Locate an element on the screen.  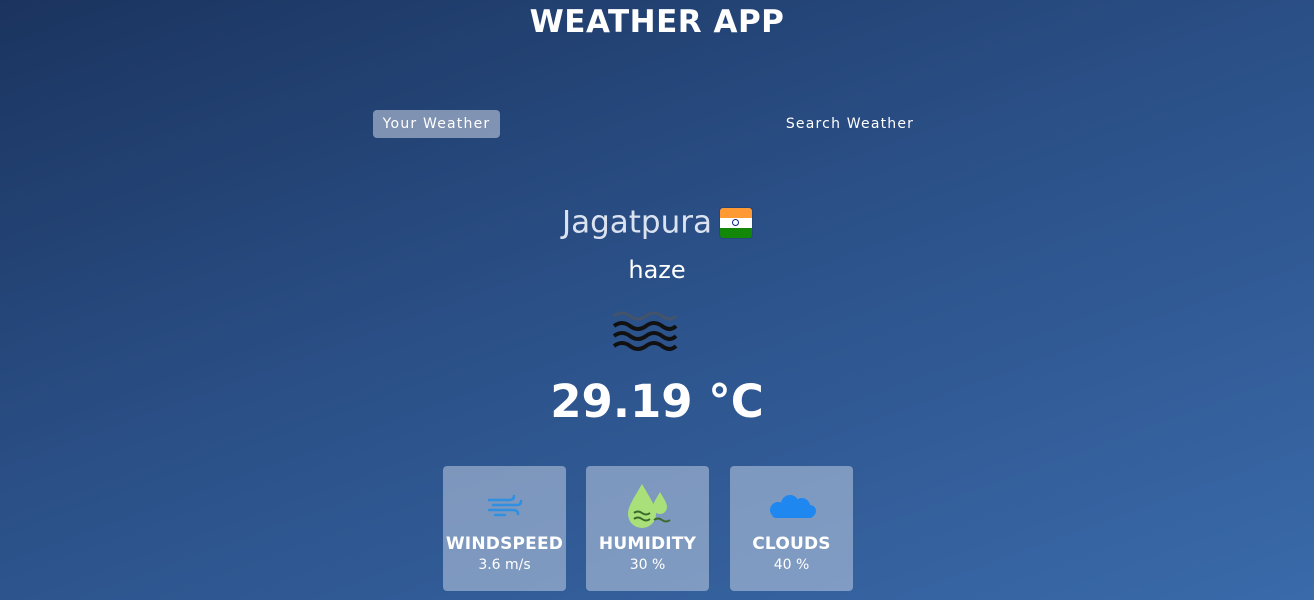
windspeed-card: WINDSPEED 3.6 m/s is located at coordinates (504, 528).